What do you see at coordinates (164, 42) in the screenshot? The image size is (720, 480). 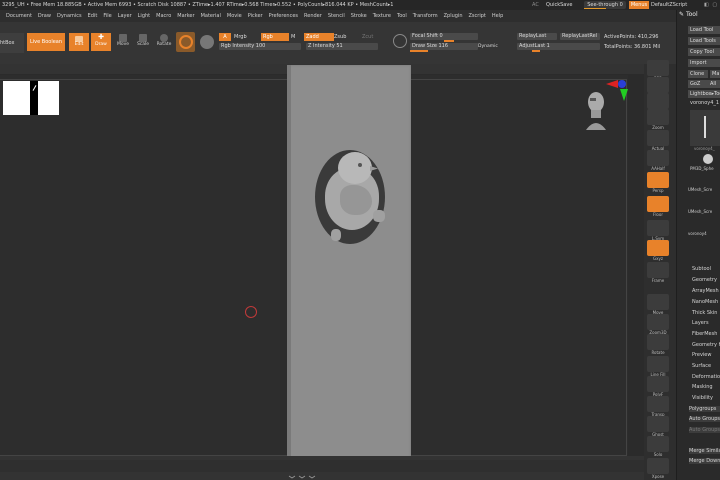 I see `rotate-button: Rotate` at bounding box center [164, 42].